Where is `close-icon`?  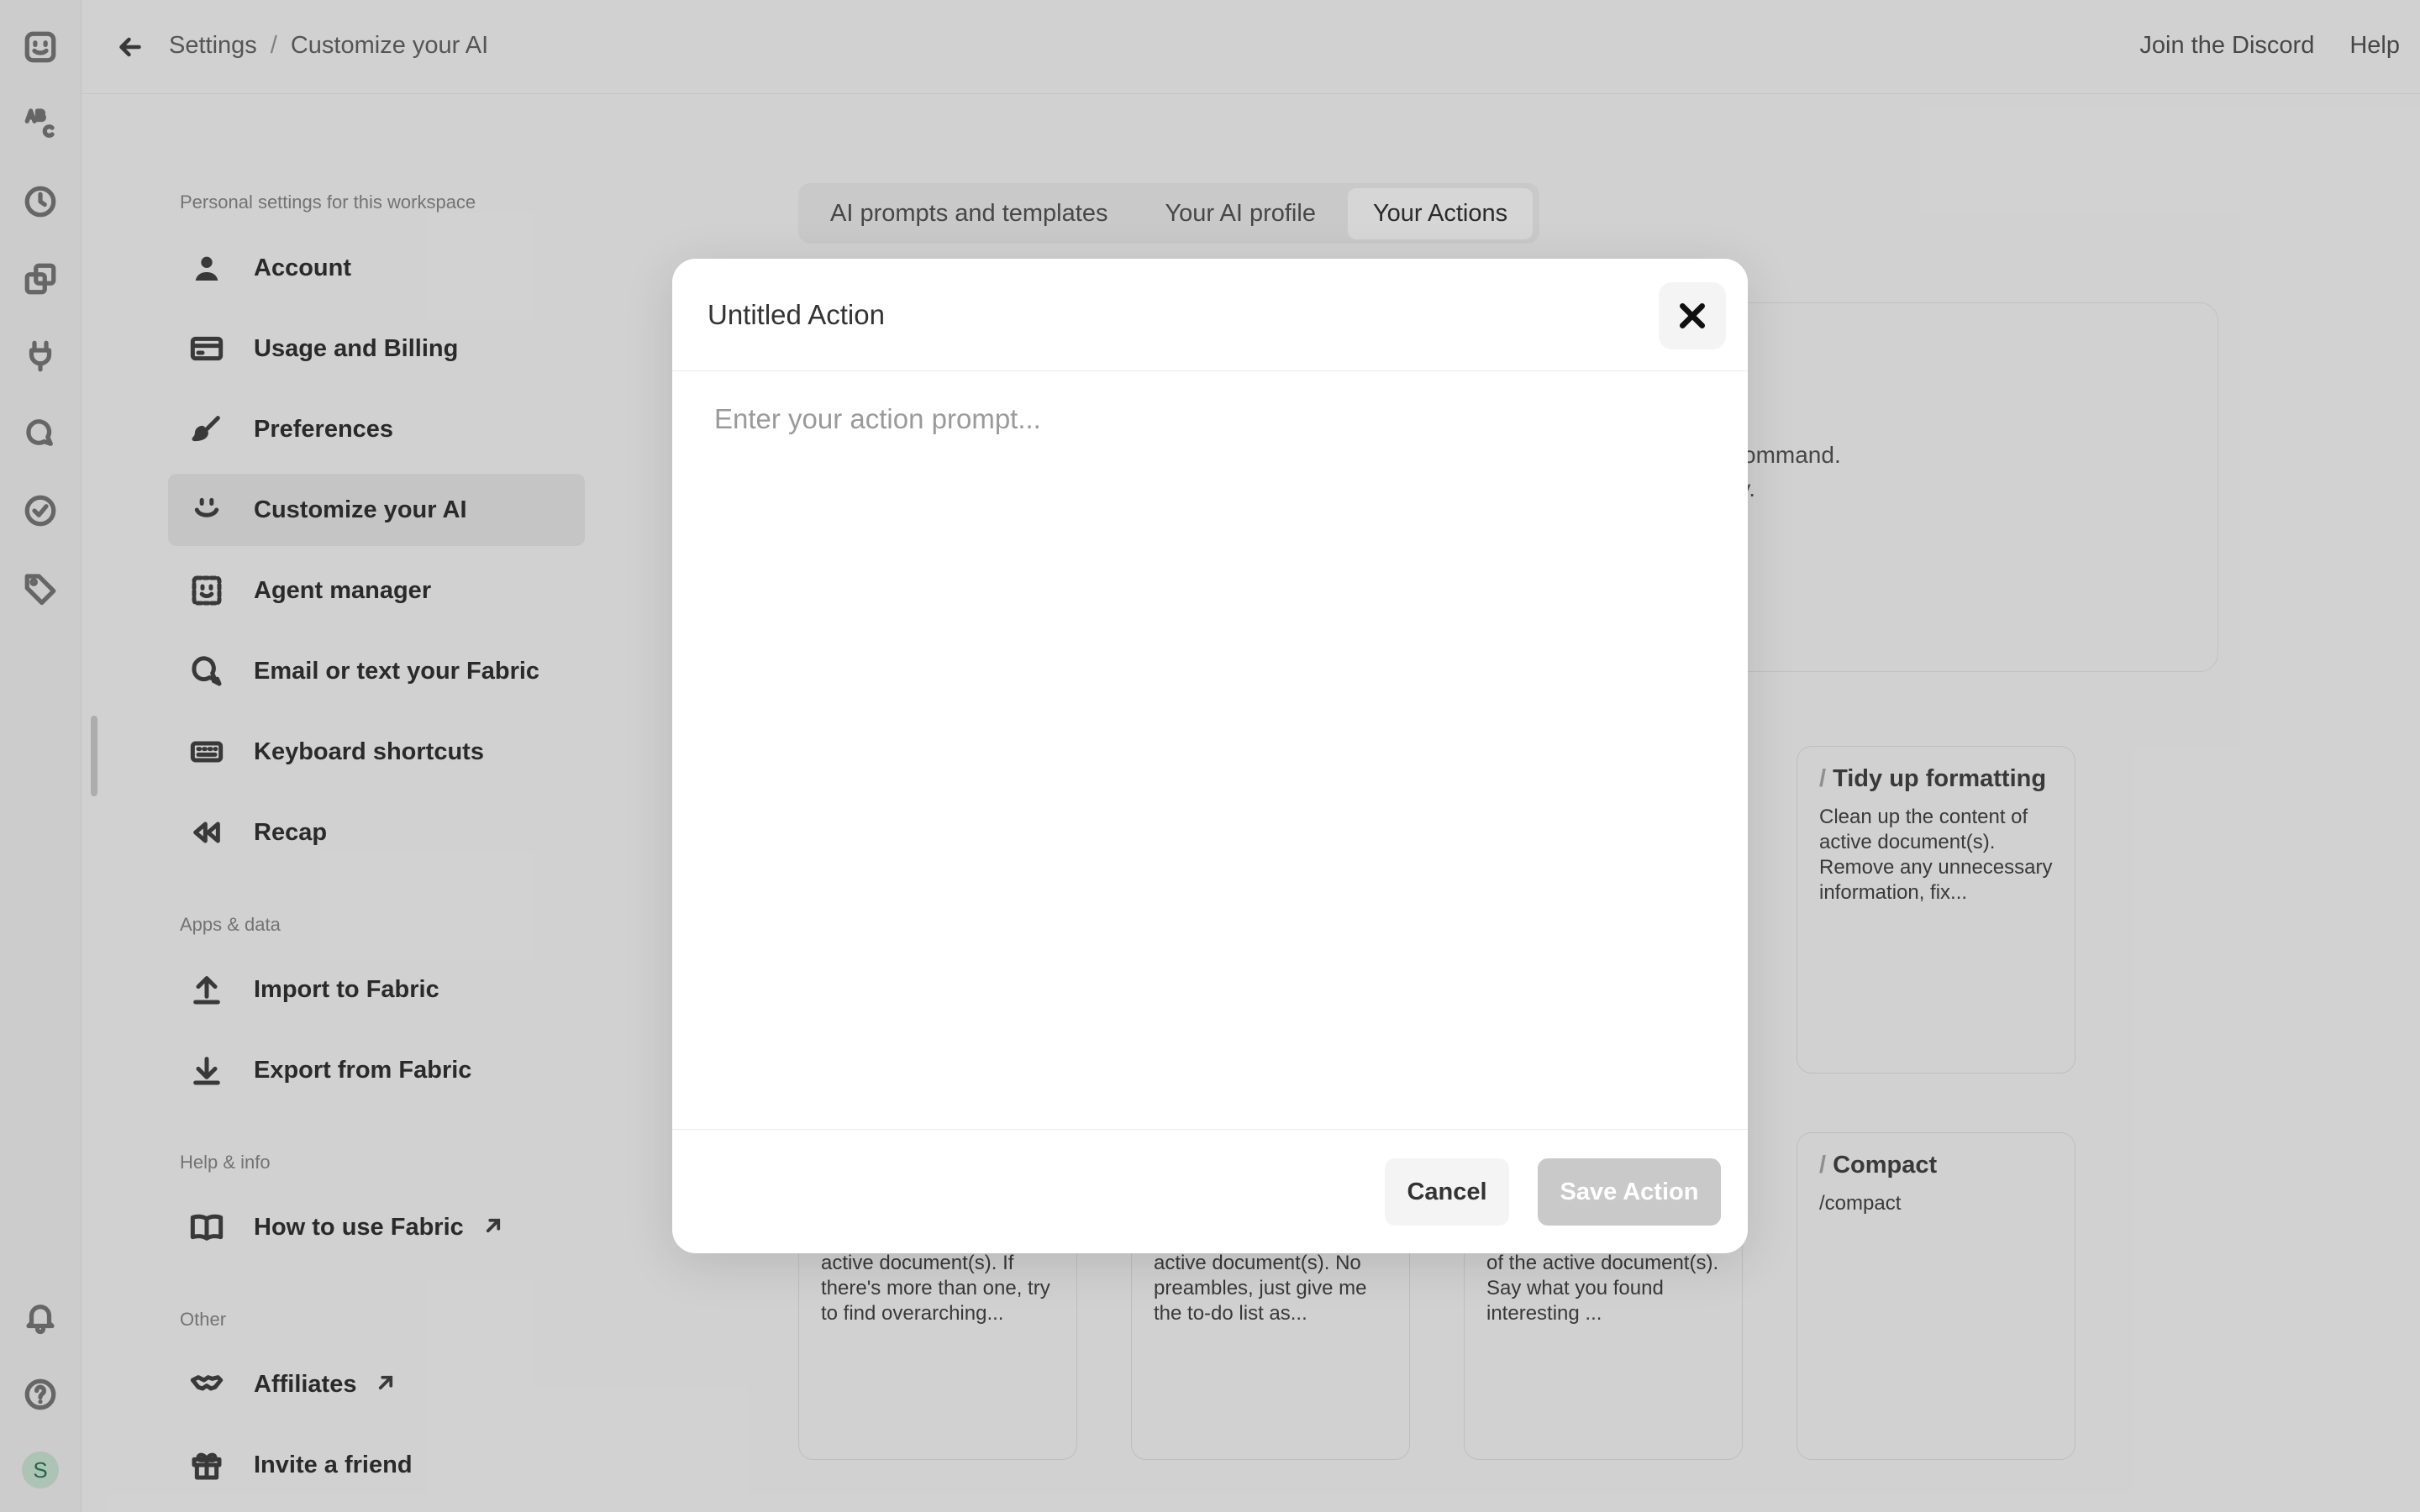 close-icon is located at coordinates (1692, 315).